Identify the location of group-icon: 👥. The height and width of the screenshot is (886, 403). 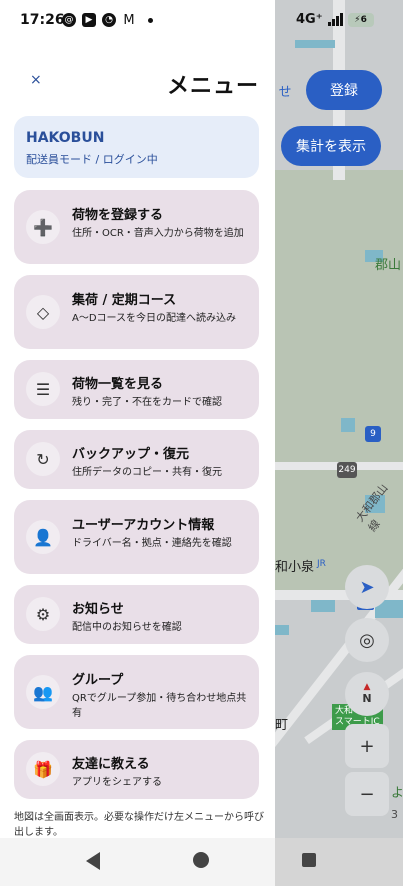
(43, 692).